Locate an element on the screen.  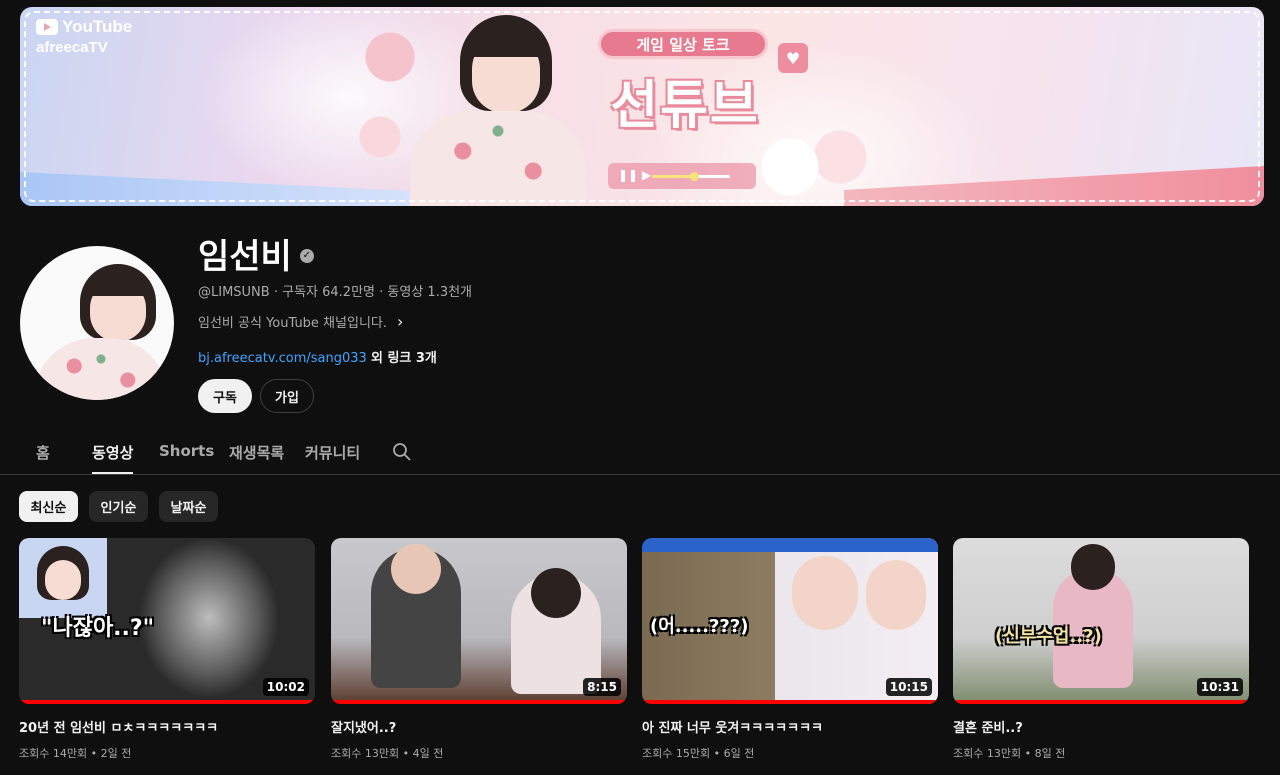
video-age: 2일 전 is located at coordinates (116, 753).